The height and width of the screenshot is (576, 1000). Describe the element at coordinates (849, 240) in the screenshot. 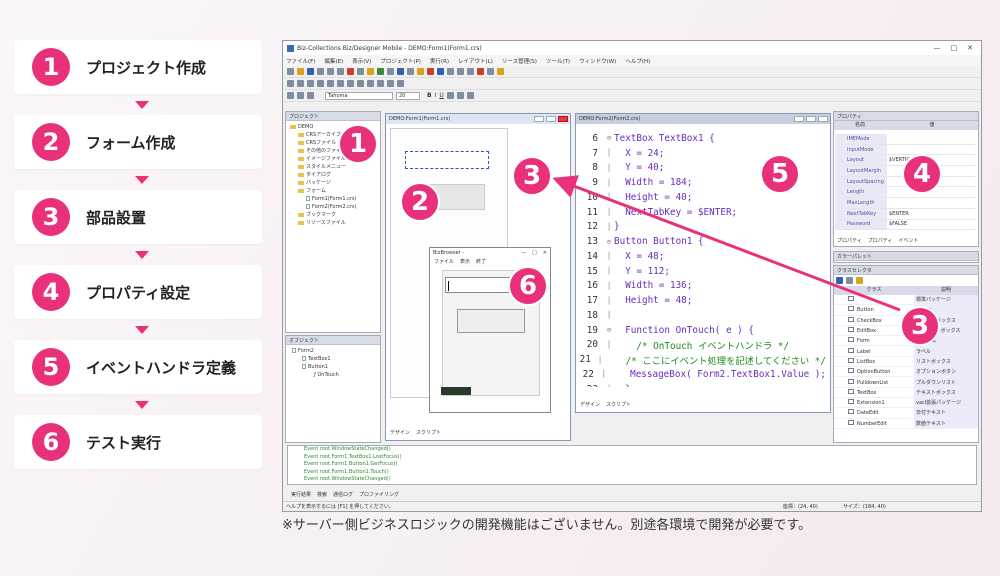

I see `tab-property: プロパティ` at that location.